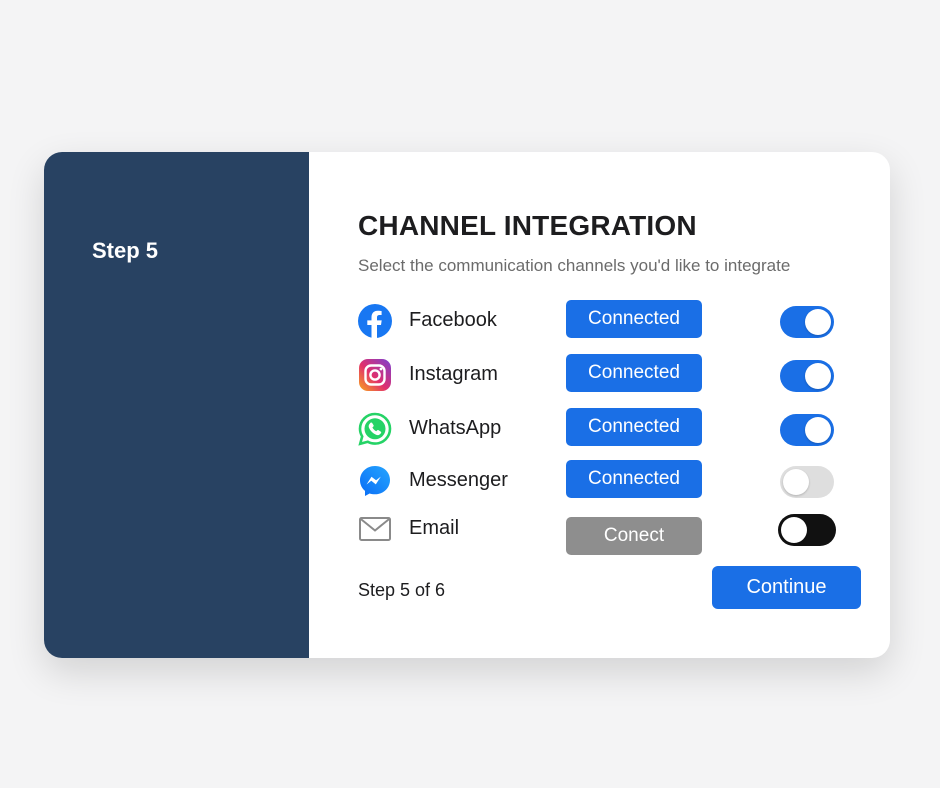 The width and height of the screenshot is (940, 788). Describe the element at coordinates (786, 587) in the screenshot. I see `continue-button: Continue` at that location.